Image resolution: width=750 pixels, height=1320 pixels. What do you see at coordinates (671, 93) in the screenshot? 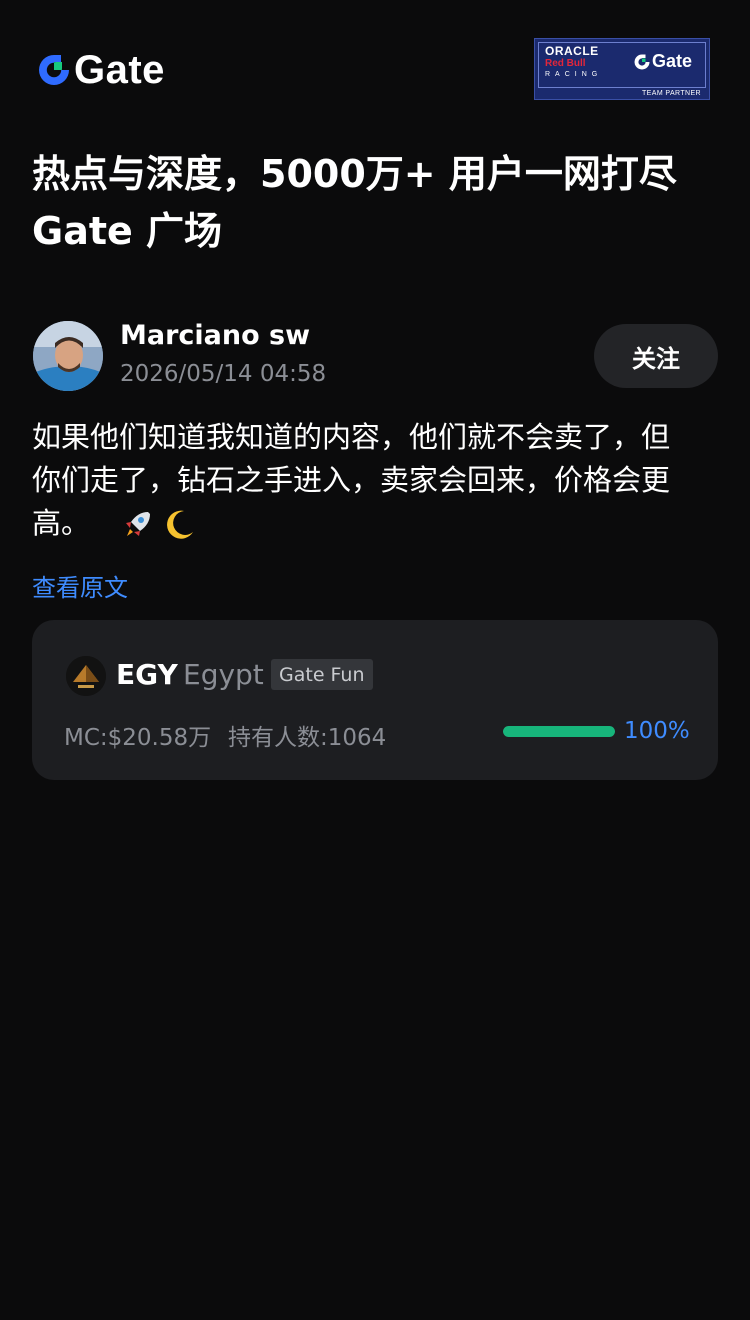
I see `partner-team-text: TEAM PARTNER` at bounding box center [671, 93].